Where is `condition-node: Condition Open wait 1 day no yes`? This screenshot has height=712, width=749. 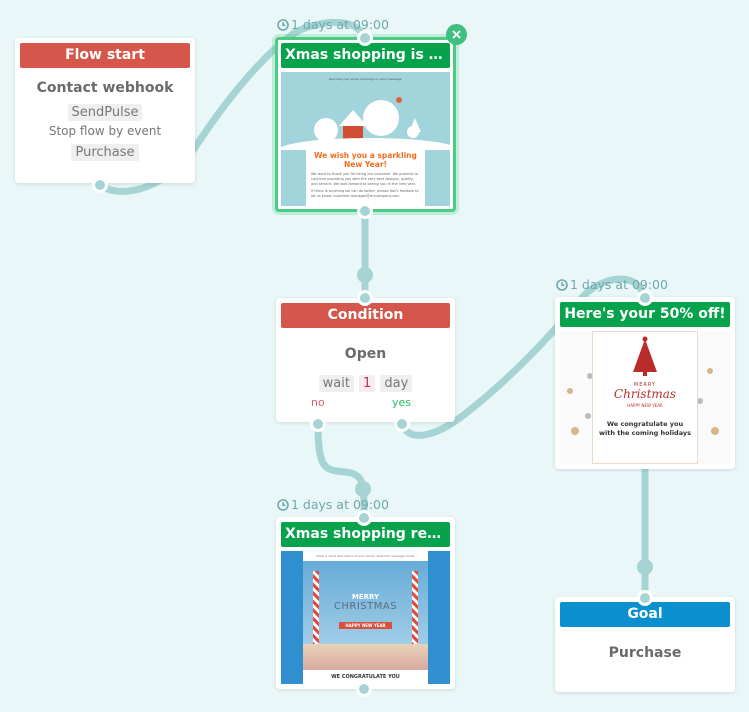 condition-node: Condition Open wait 1 day no yes is located at coordinates (365, 360).